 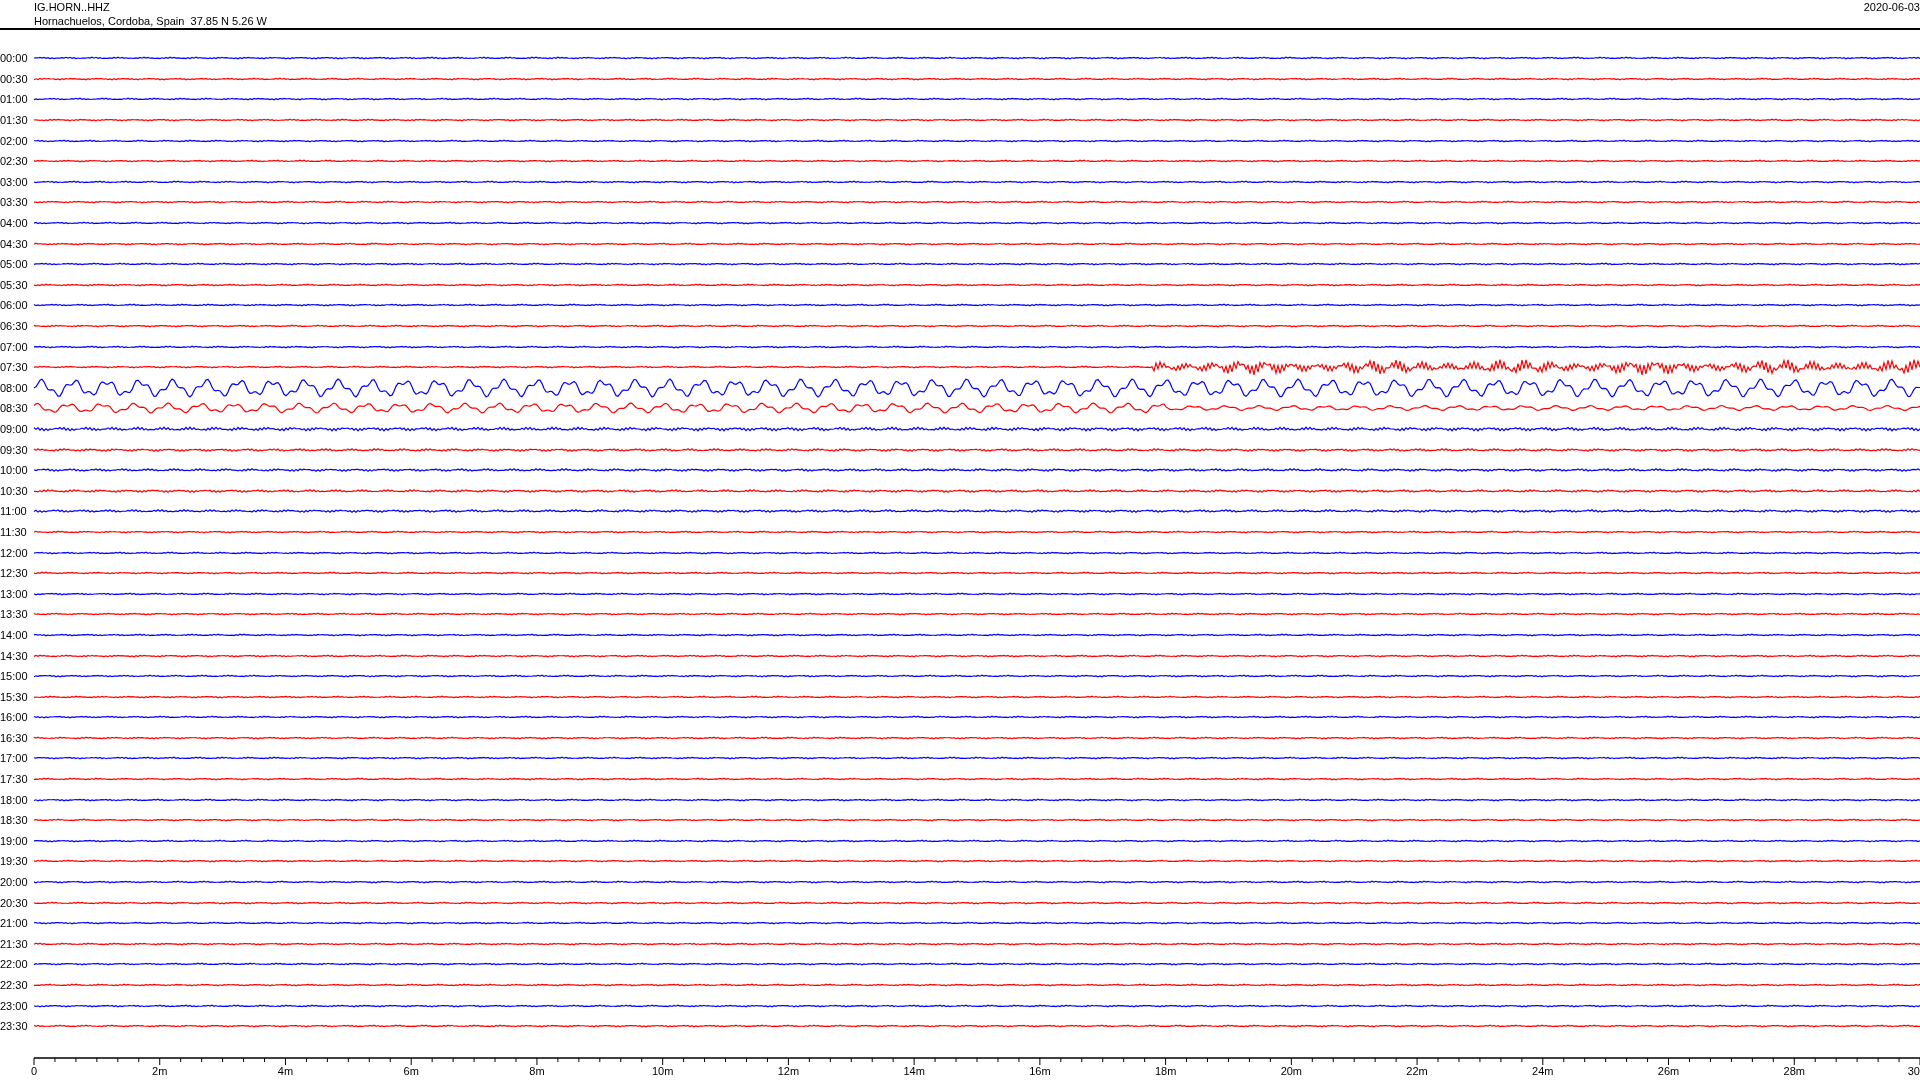 I want to click on axis-tick-label: 10m, so click(x=662, y=1071).